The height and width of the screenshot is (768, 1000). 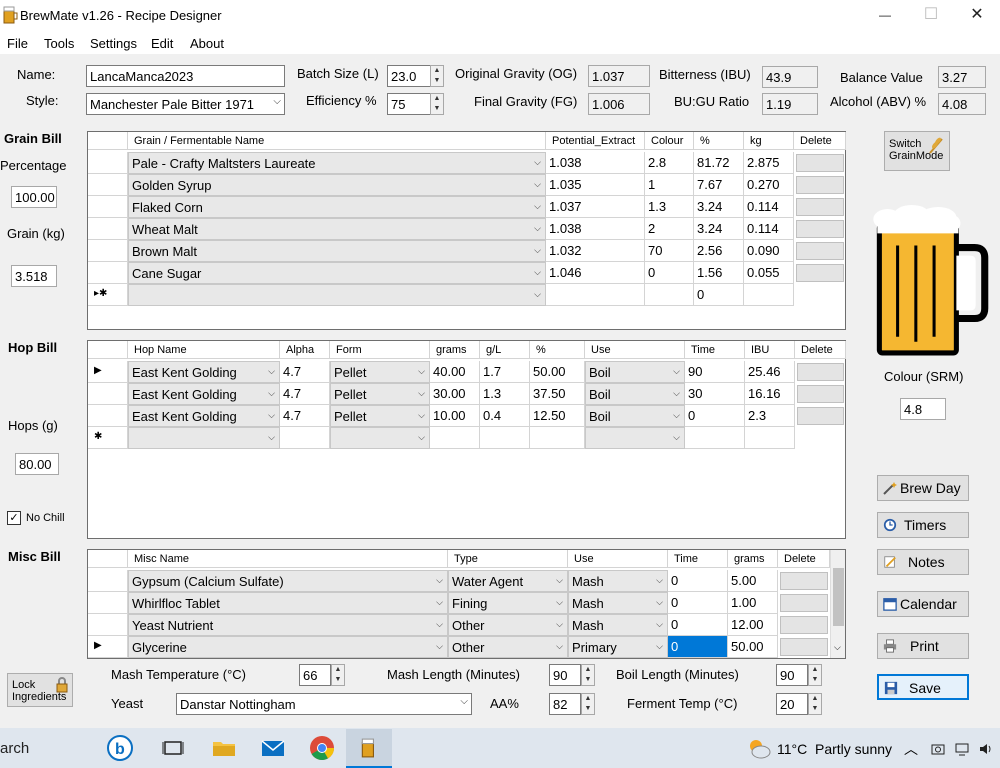 I want to click on aa-spinner: ▲ ▼, so click(x=588, y=704).